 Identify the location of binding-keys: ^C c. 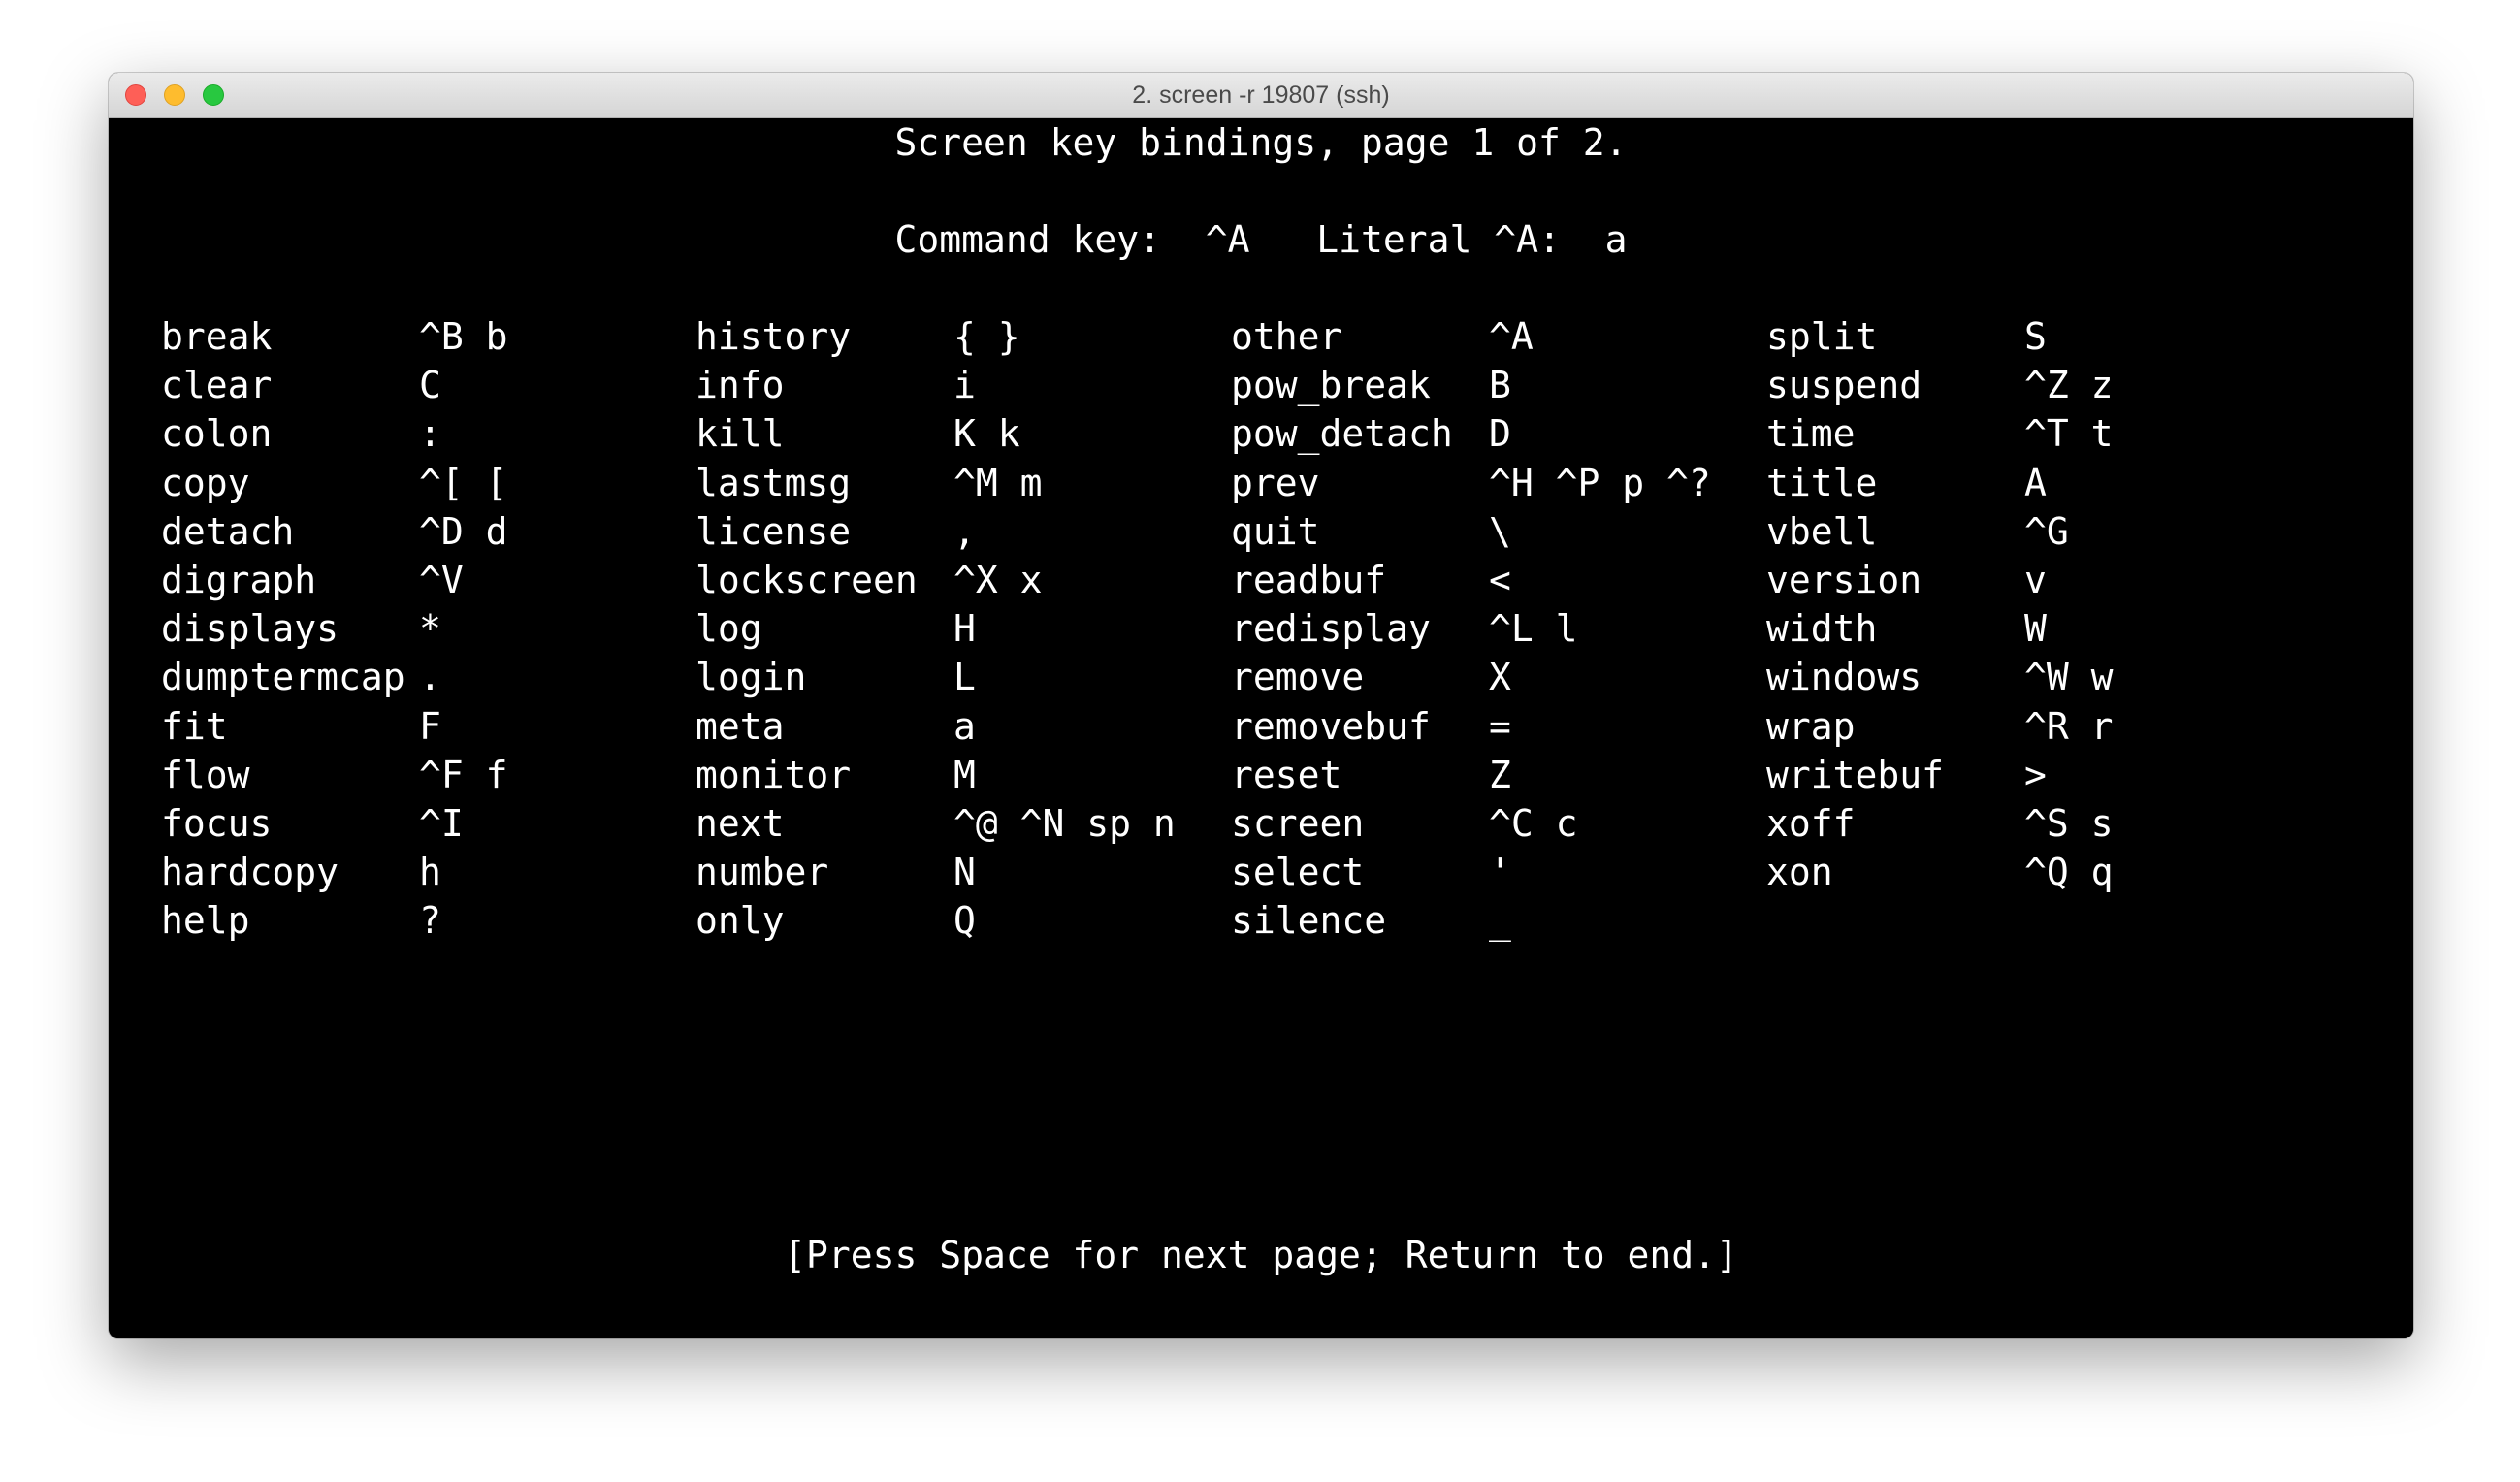
(1533, 823).